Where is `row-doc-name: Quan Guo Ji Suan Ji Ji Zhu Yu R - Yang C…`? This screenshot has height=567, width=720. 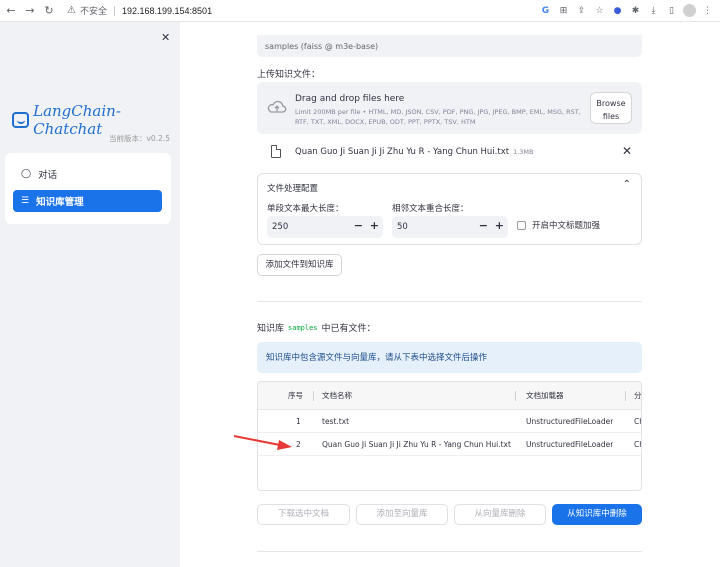
row-doc-name: Quan Guo Ji Suan Ji Ji Zhu Yu R - Yang C… is located at coordinates (416, 444).